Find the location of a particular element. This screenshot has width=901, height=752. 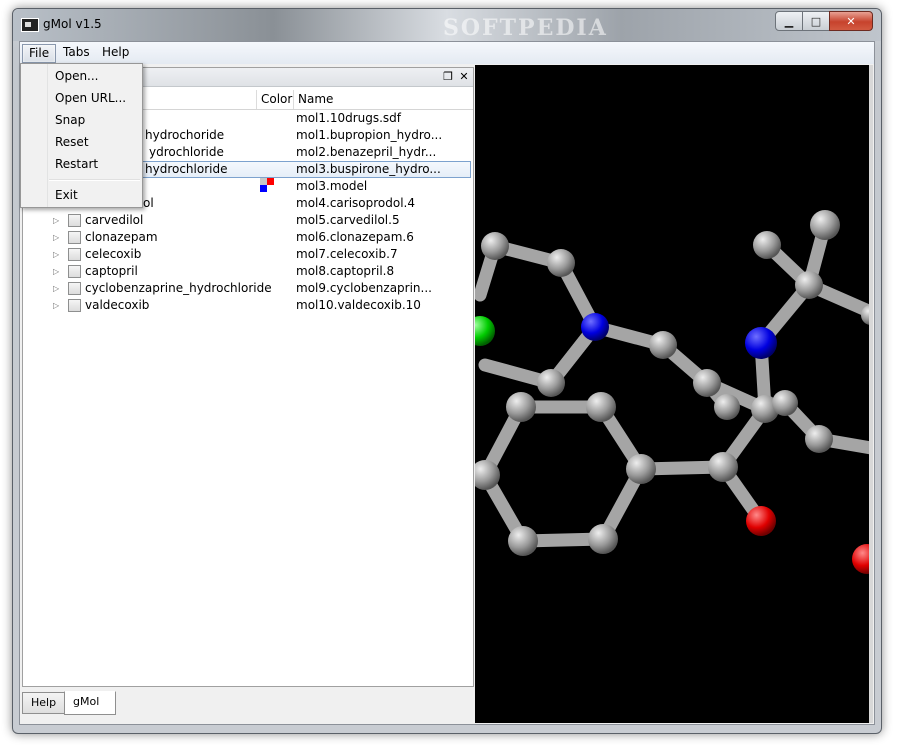

tree-row: ▷ celecoxib mol7.celecoxib.7 is located at coordinates (248, 254).